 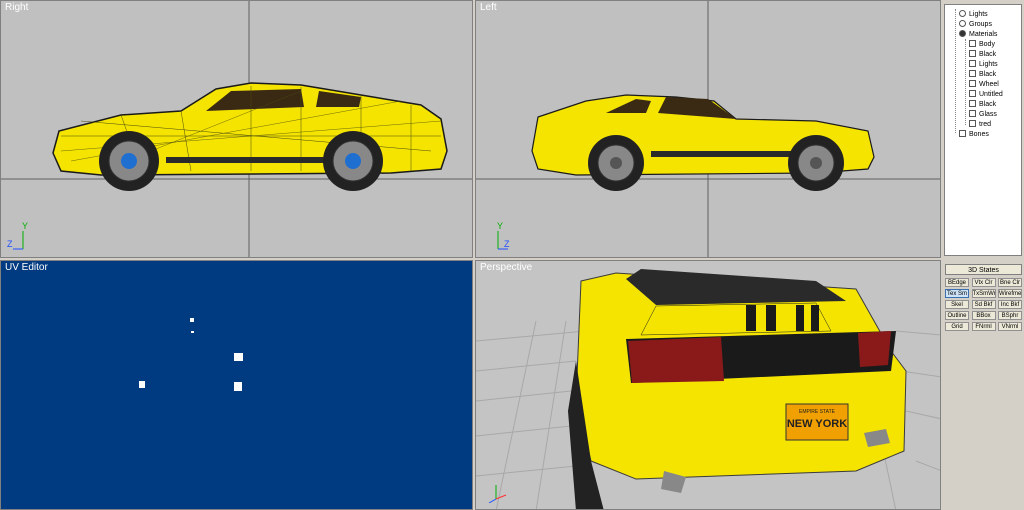 What do you see at coordinates (506, 267) in the screenshot?
I see `viewport-label: Perspective` at bounding box center [506, 267].